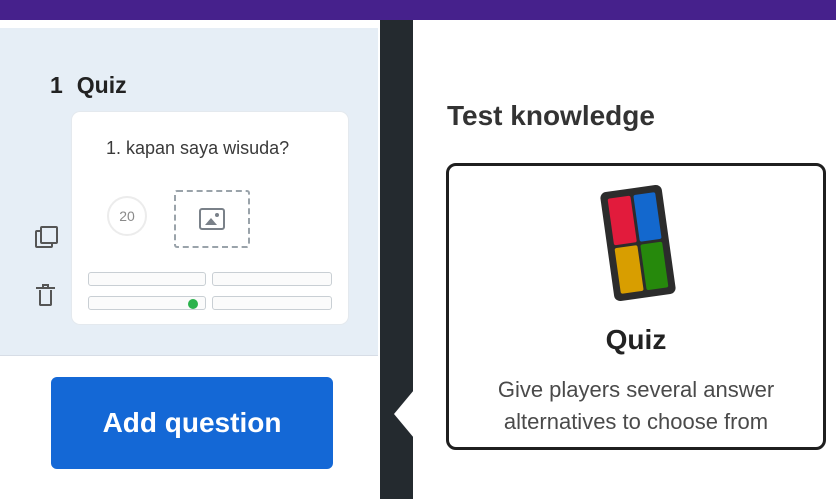  What do you see at coordinates (45, 236) in the screenshot?
I see `duplicate-icon` at bounding box center [45, 236].